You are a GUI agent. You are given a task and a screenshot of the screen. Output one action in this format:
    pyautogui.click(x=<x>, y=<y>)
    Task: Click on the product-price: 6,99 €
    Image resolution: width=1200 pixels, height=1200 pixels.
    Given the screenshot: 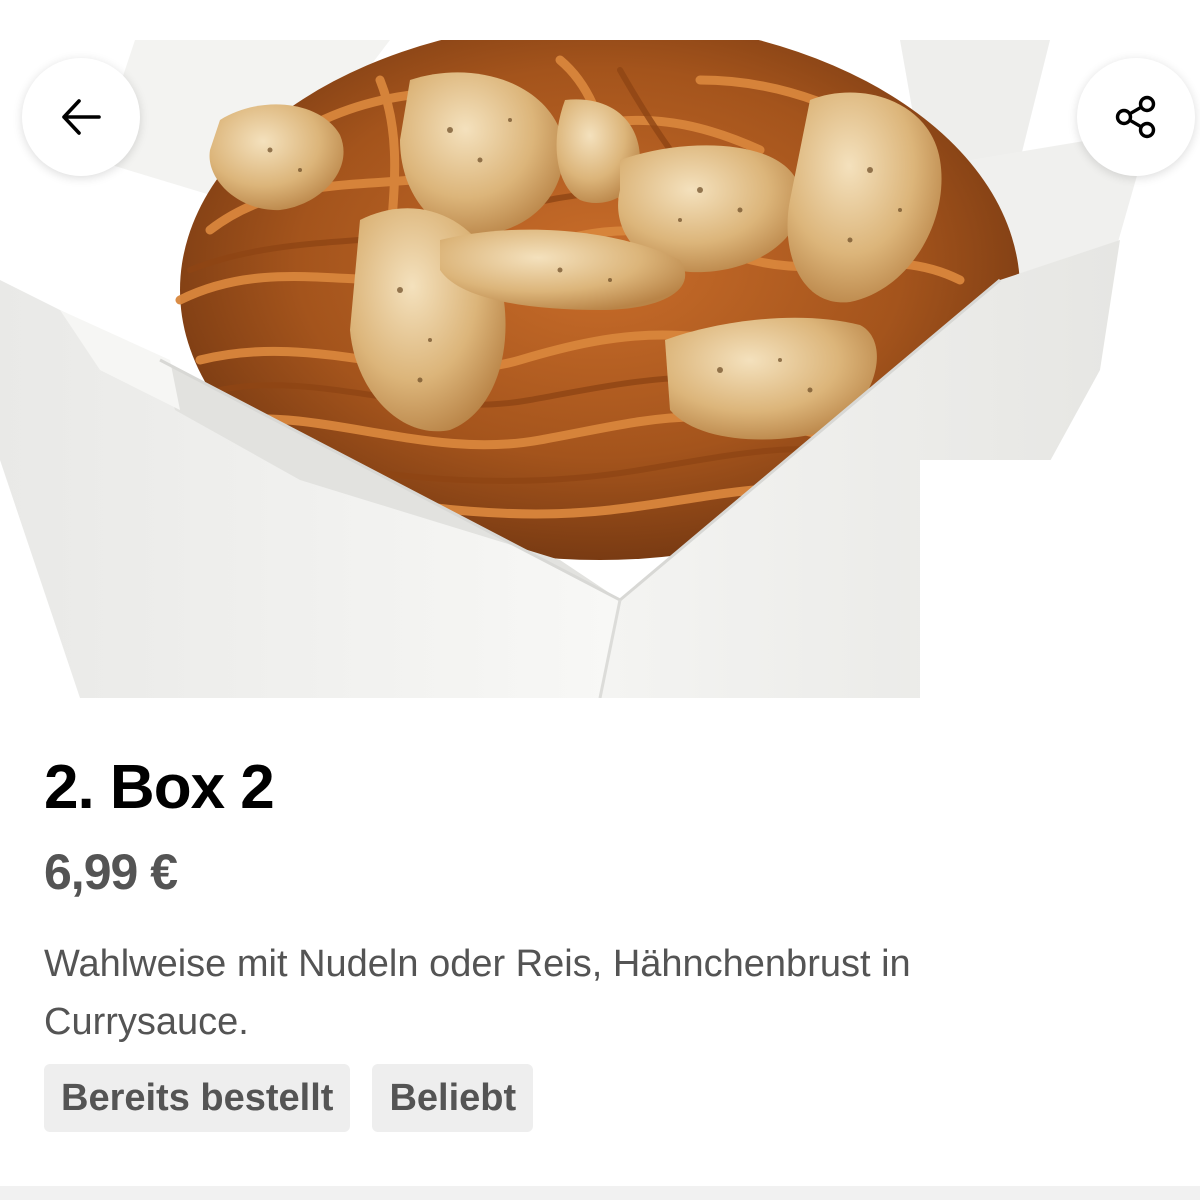 What is the action you would take?
    pyautogui.click(x=111, y=872)
    